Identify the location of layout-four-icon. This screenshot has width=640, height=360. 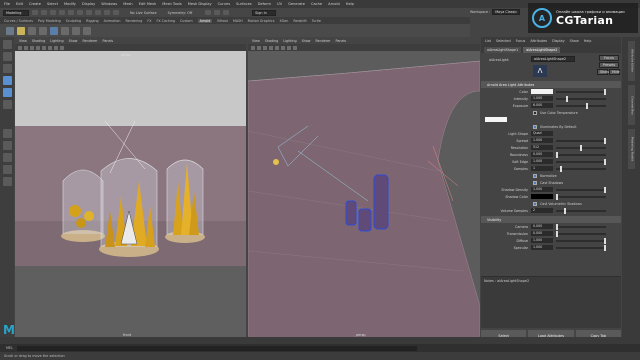
(7, 145).